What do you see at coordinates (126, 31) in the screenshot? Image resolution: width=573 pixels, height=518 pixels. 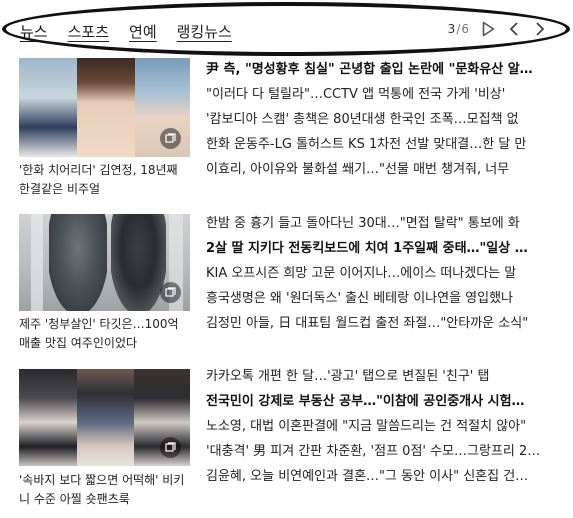 I see `section-tabs: 뉴스 스포츠 연예 랭킹뉴스` at bounding box center [126, 31].